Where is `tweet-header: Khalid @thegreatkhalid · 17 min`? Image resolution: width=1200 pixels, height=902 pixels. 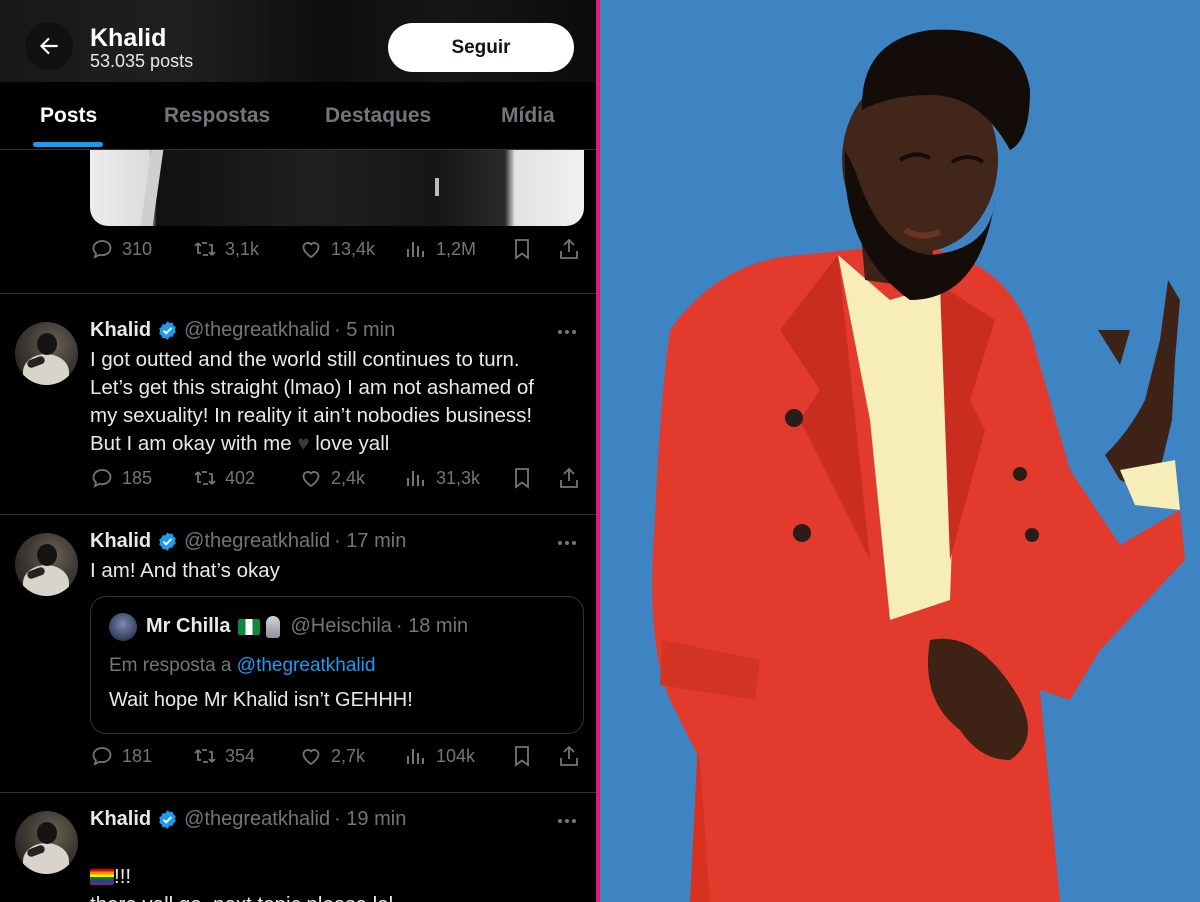
tweet-header: Khalid @thegreatkhalid · 17 min is located at coordinates (248, 541).